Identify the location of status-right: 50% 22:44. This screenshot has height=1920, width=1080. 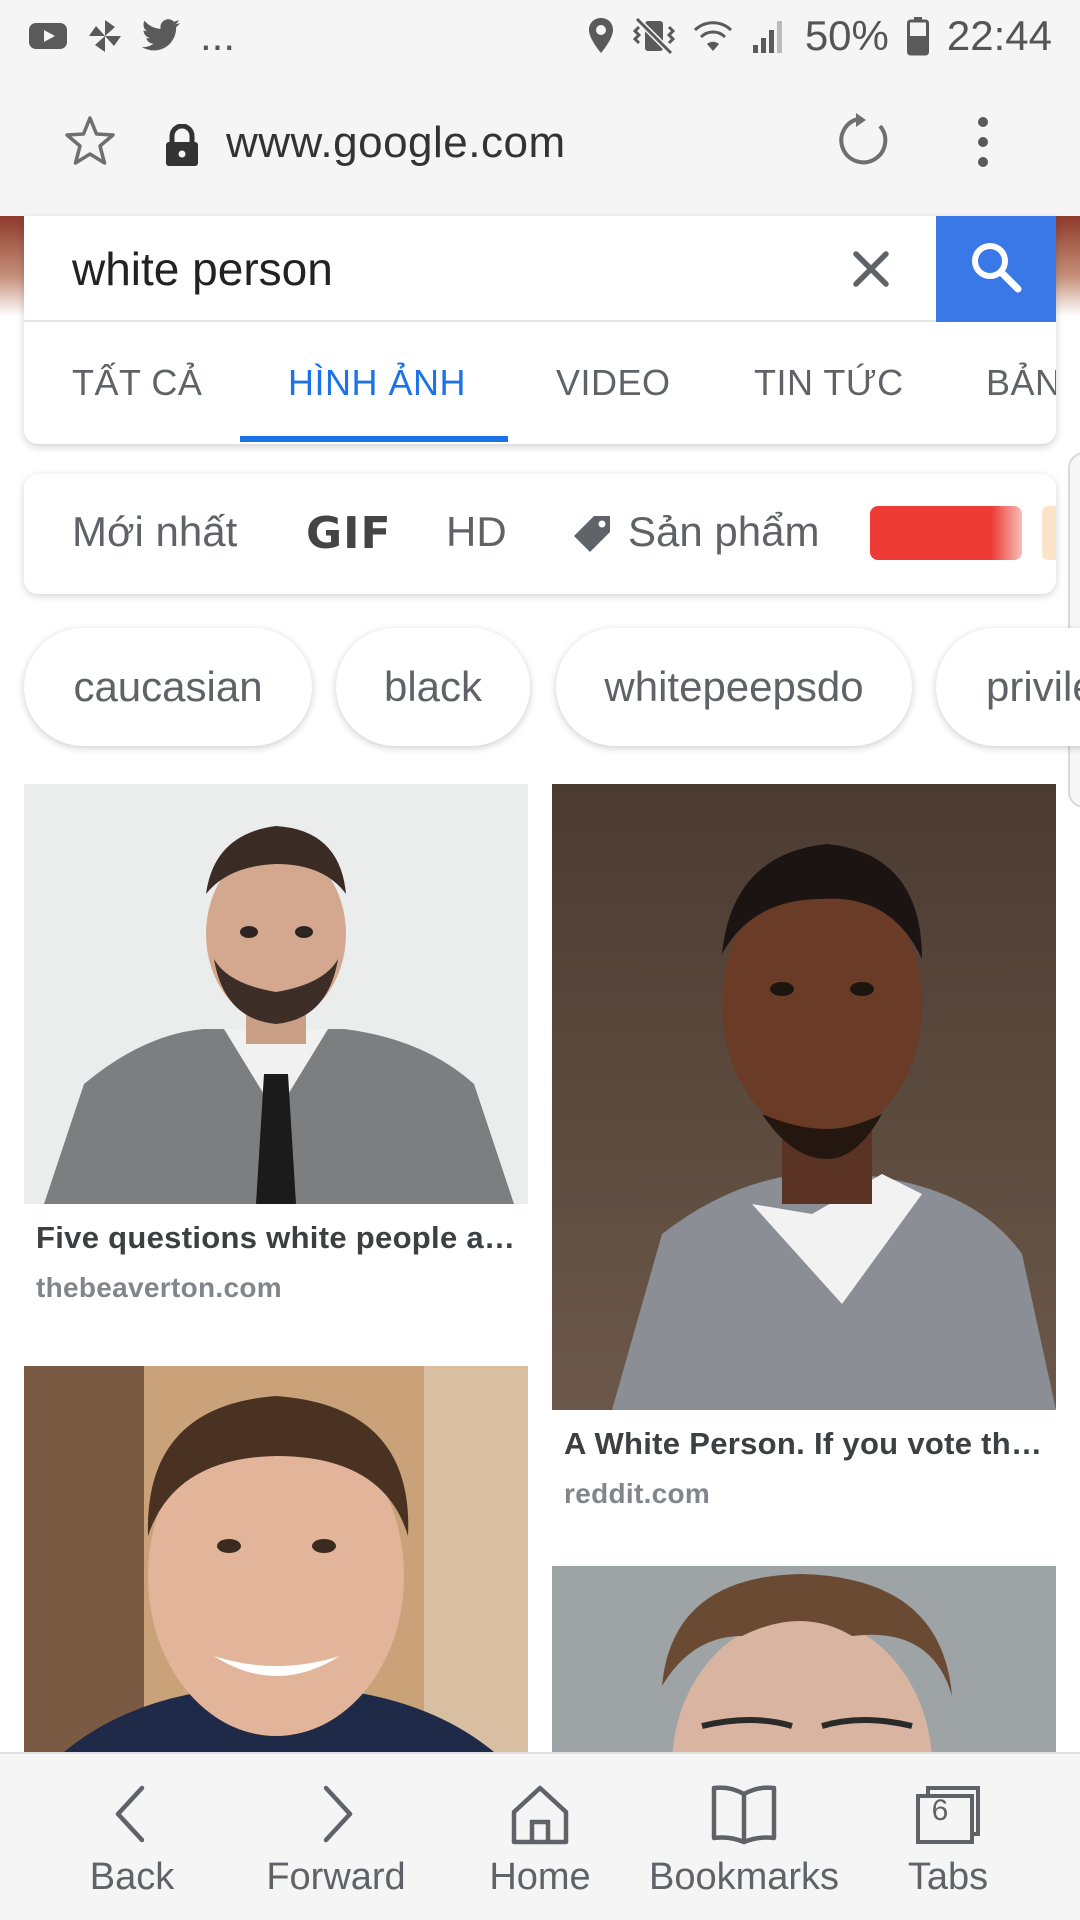
(819, 36).